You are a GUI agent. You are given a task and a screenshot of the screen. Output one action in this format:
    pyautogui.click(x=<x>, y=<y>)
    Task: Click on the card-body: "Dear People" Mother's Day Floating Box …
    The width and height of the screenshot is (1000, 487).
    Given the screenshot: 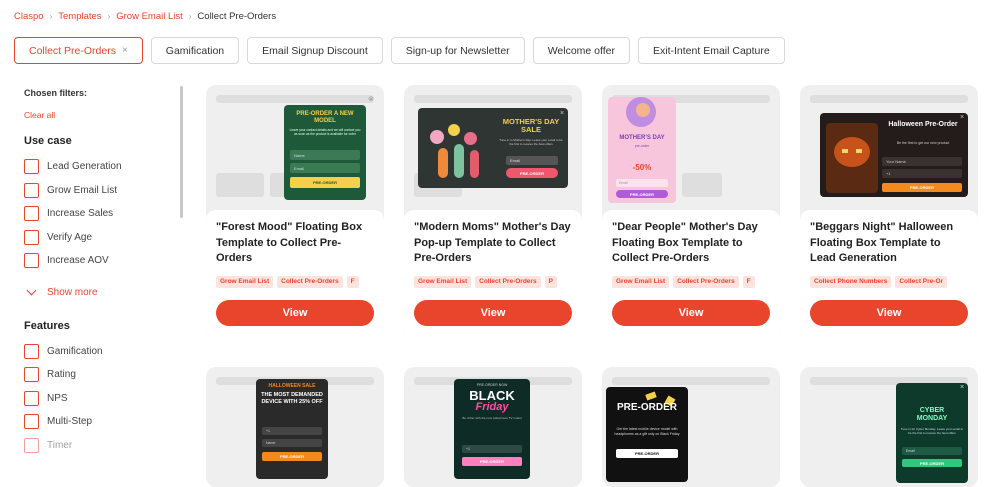 What is the action you would take?
    pyautogui.click(x=691, y=275)
    